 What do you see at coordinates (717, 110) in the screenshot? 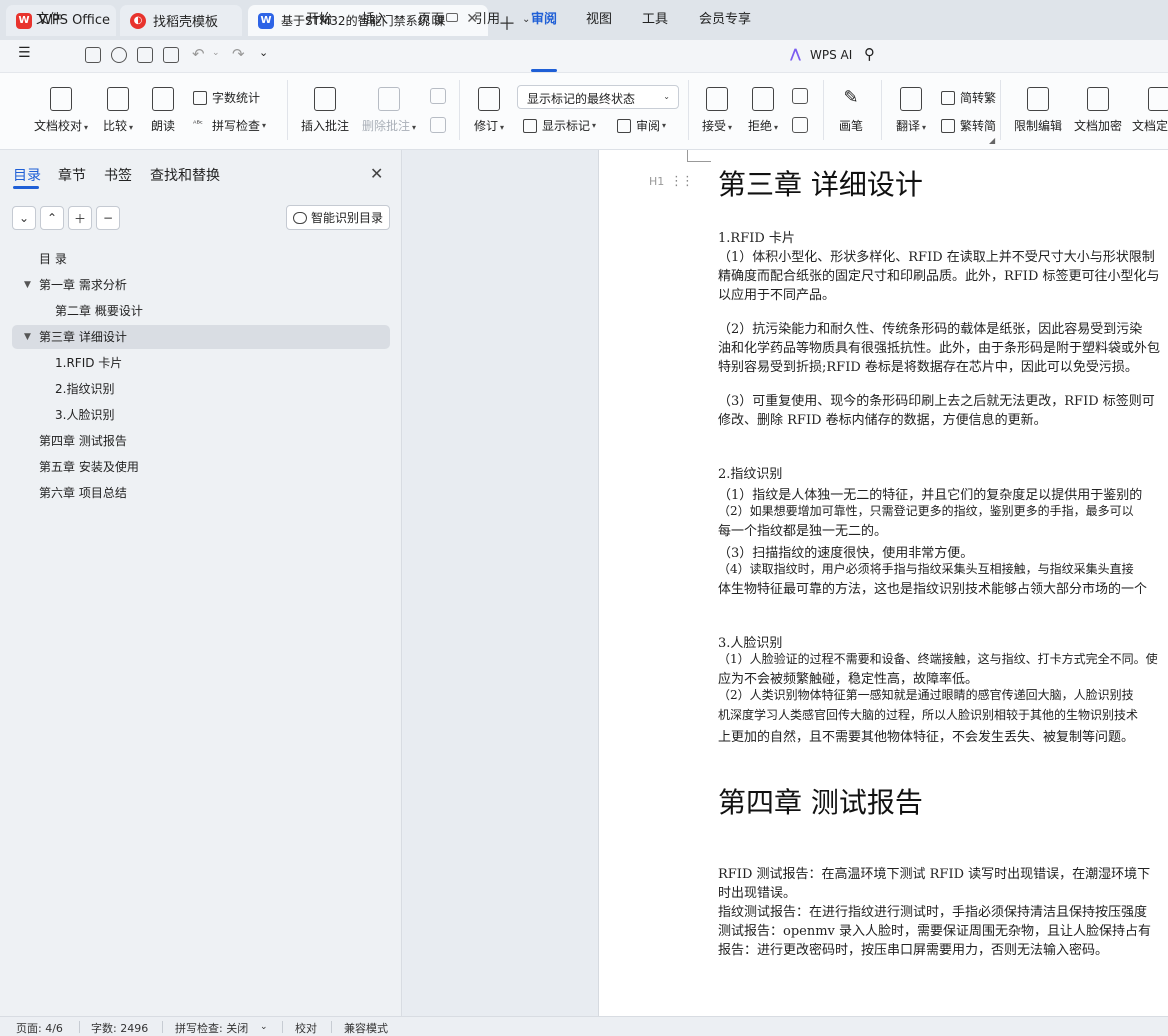
I see `accept-button: 接受 ▾` at bounding box center [717, 110].